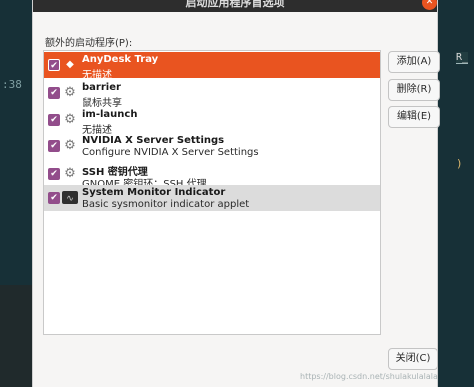 Image resolution: width=474 pixels, height=387 pixels. What do you see at coordinates (89, 43) in the screenshot?
I see `startup-programs-label: 额外的启动程序(P):` at bounding box center [89, 43].